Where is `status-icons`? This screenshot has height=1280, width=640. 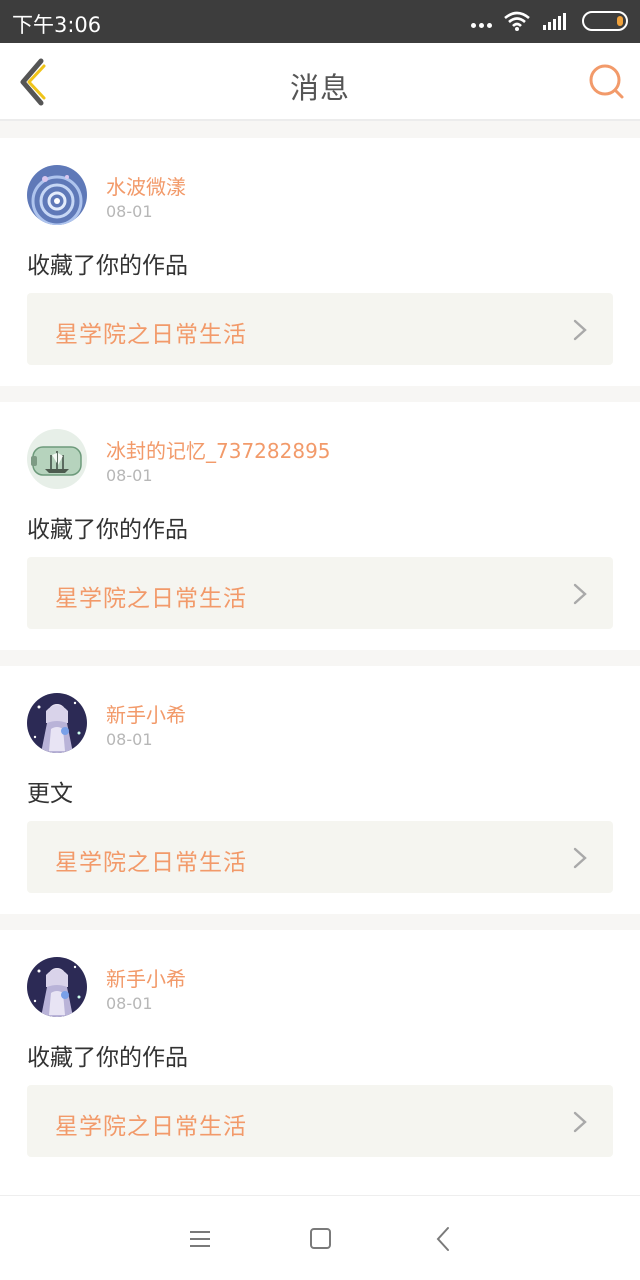 status-icons is located at coordinates (549, 21).